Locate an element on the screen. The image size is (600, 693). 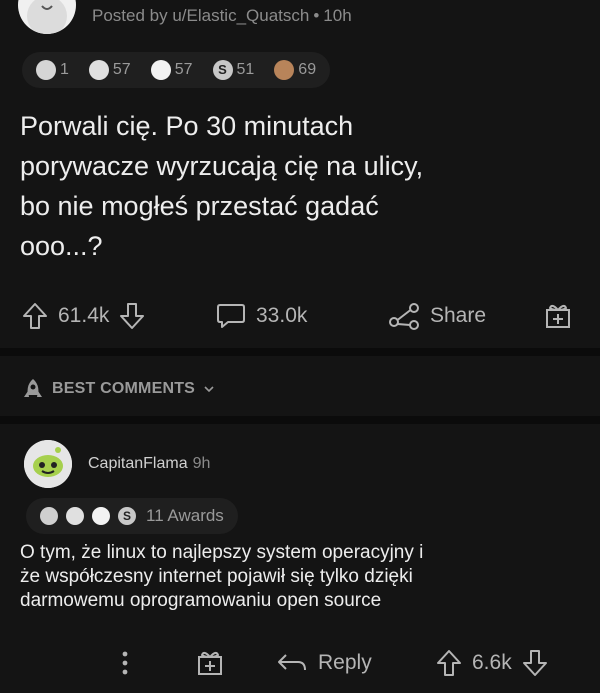
comment-sort-dropdown: BEST COMMENTS is located at coordinates (118, 389).